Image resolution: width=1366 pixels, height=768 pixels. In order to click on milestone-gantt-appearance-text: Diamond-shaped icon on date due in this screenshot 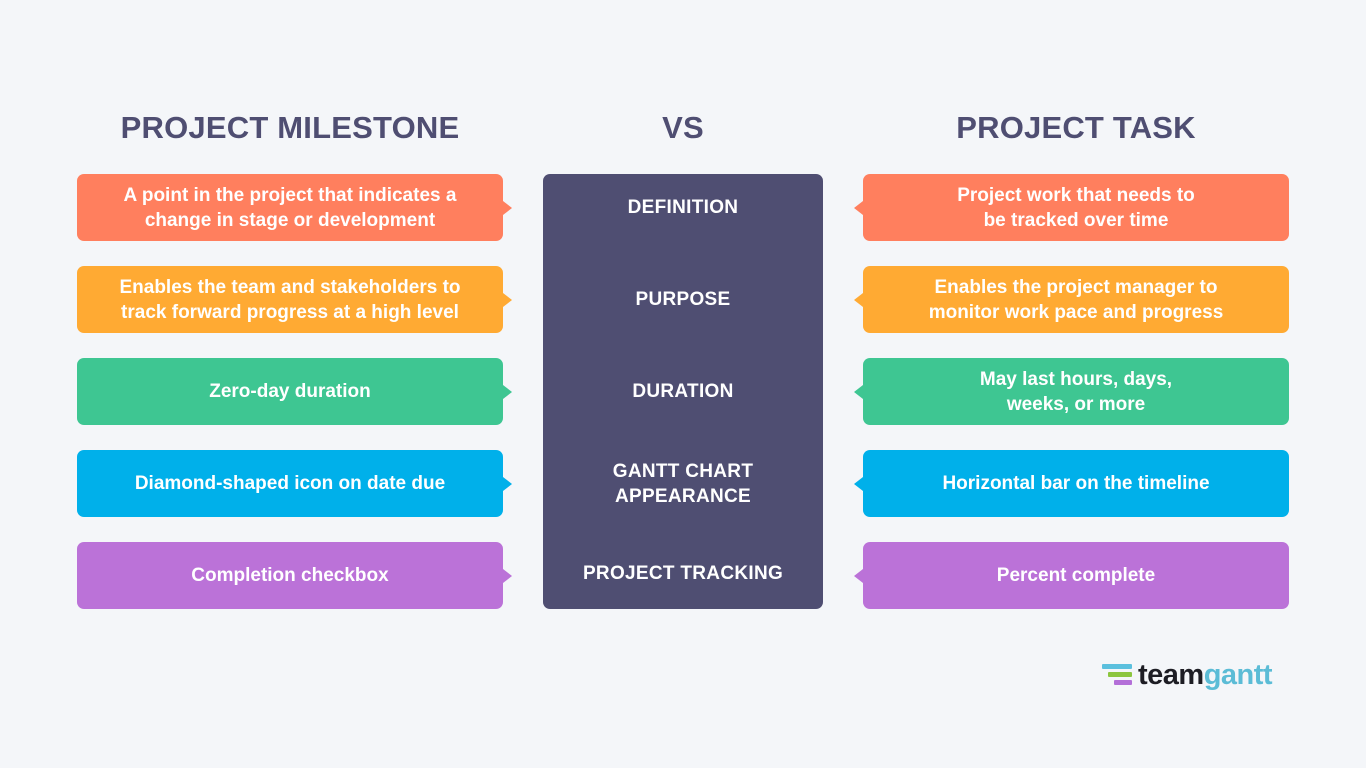, I will do `click(290, 483)`.